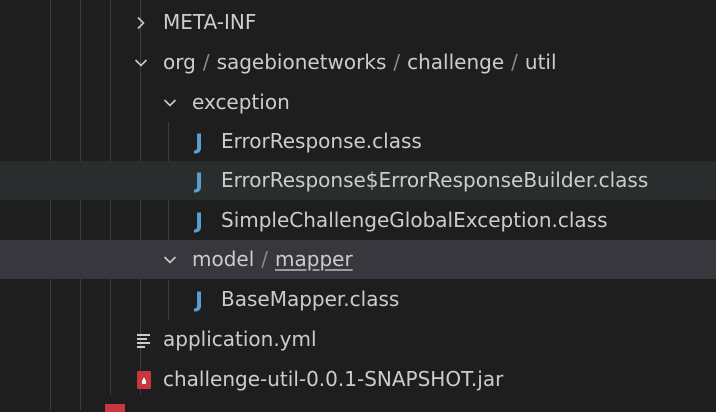 Image resolution: width=716 pixels, height=412 pixels. Describe the element at coordinates (333, 379) in the screenshot. I see `file-label: challenge-util-0.0.1-SNAPSHOT.jar` at that location.